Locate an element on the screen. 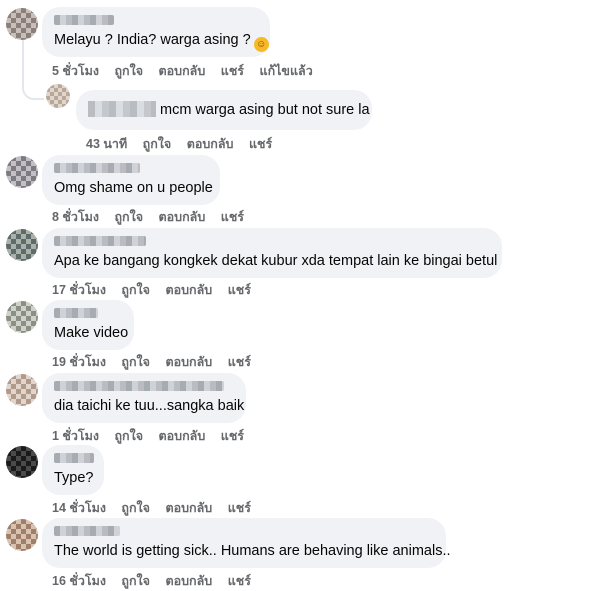  comment-bubble: Type? is located at coordinates (73, 470).